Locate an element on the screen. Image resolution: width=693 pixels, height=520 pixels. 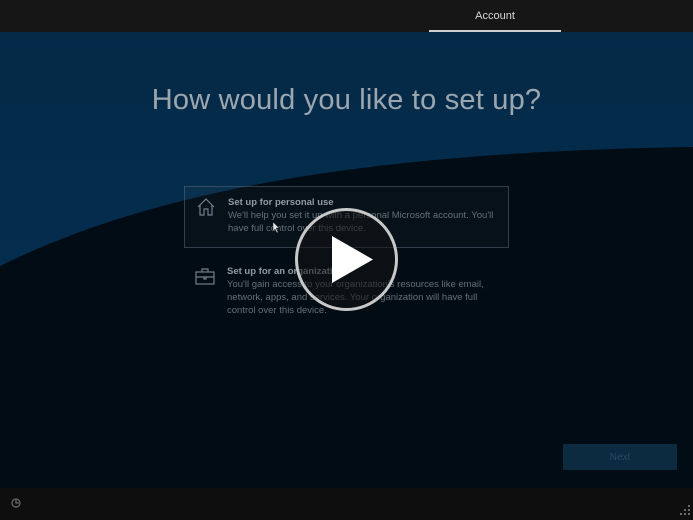
next-button: Next is located at coordinates (620, 457).